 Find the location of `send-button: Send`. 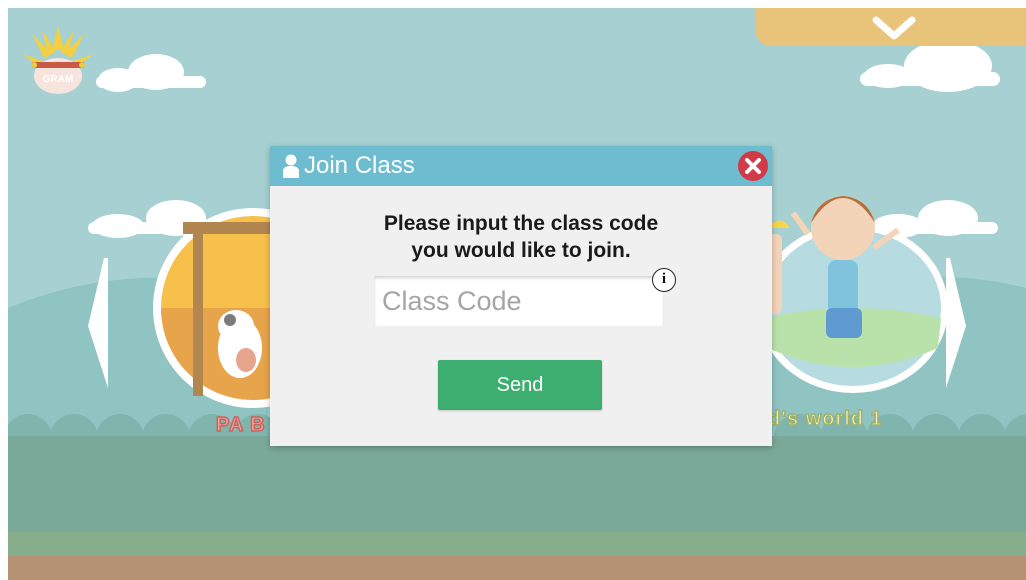

send-button: Send is located at coordinates (520, 385).